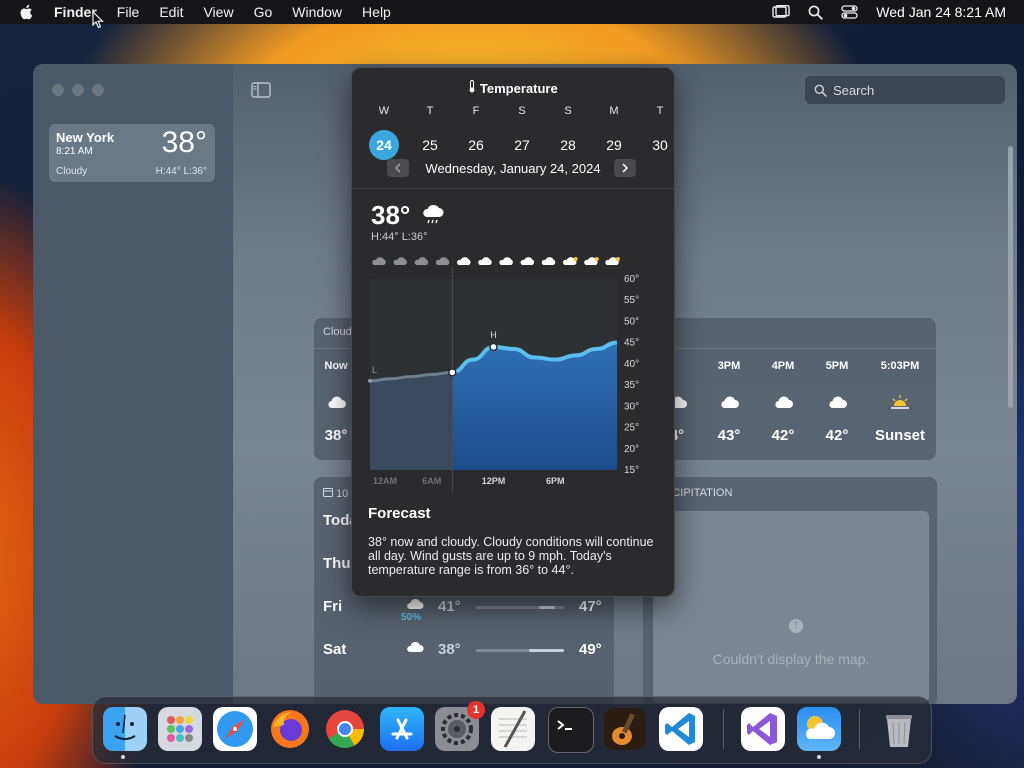 This screenshot has width=1024, height=768. Describe the element at coordinates (493, 335) in the screenshot. I see `high-marker: H` at that location.